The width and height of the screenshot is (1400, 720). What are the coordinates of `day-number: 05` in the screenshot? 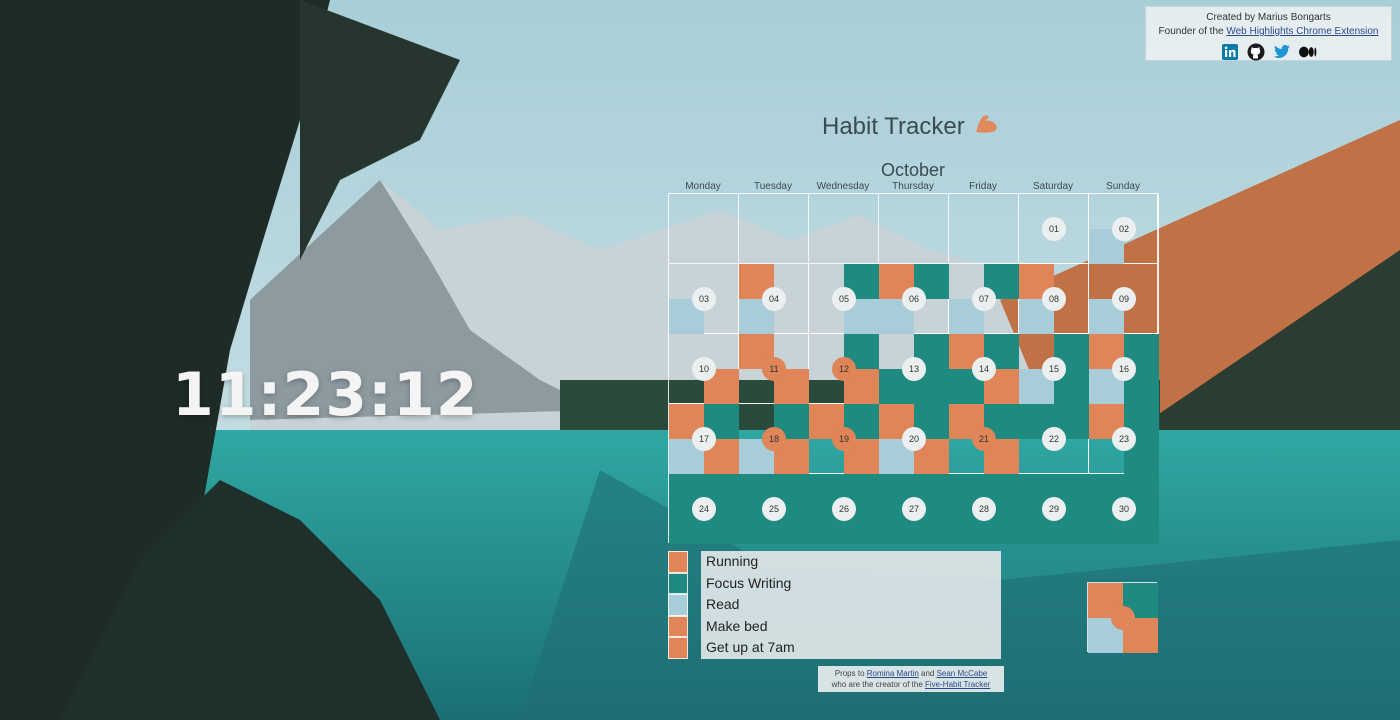 It's located at (844, 299).